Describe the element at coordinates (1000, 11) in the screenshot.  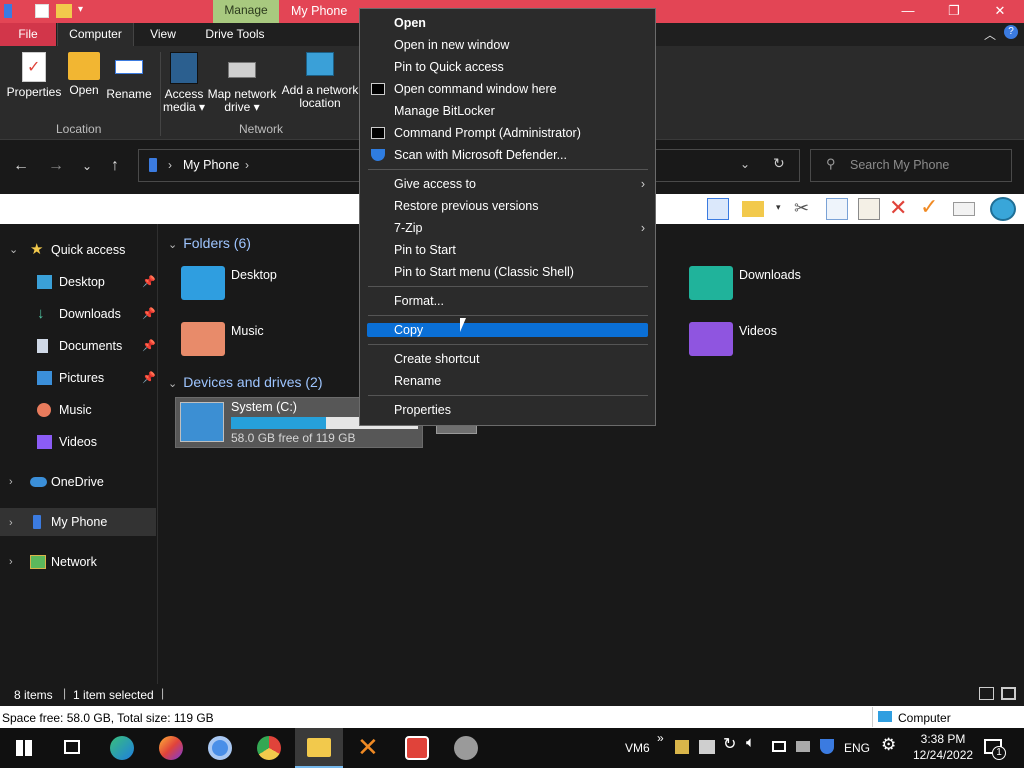
I see `close-button: ✕` at that location.